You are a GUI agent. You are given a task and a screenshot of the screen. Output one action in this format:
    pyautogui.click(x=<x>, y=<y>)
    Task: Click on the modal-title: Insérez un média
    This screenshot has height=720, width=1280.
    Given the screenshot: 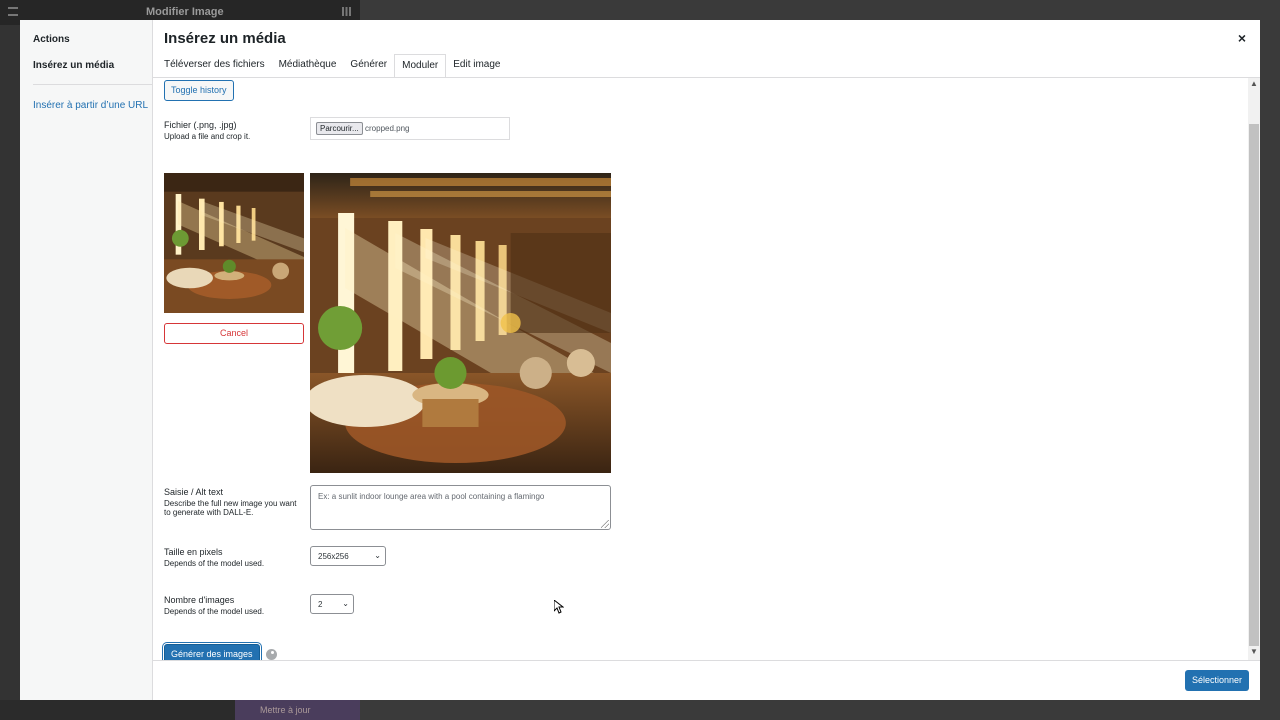 What is the action you would take?
    pyautogui.click(x=225, y=38)
    